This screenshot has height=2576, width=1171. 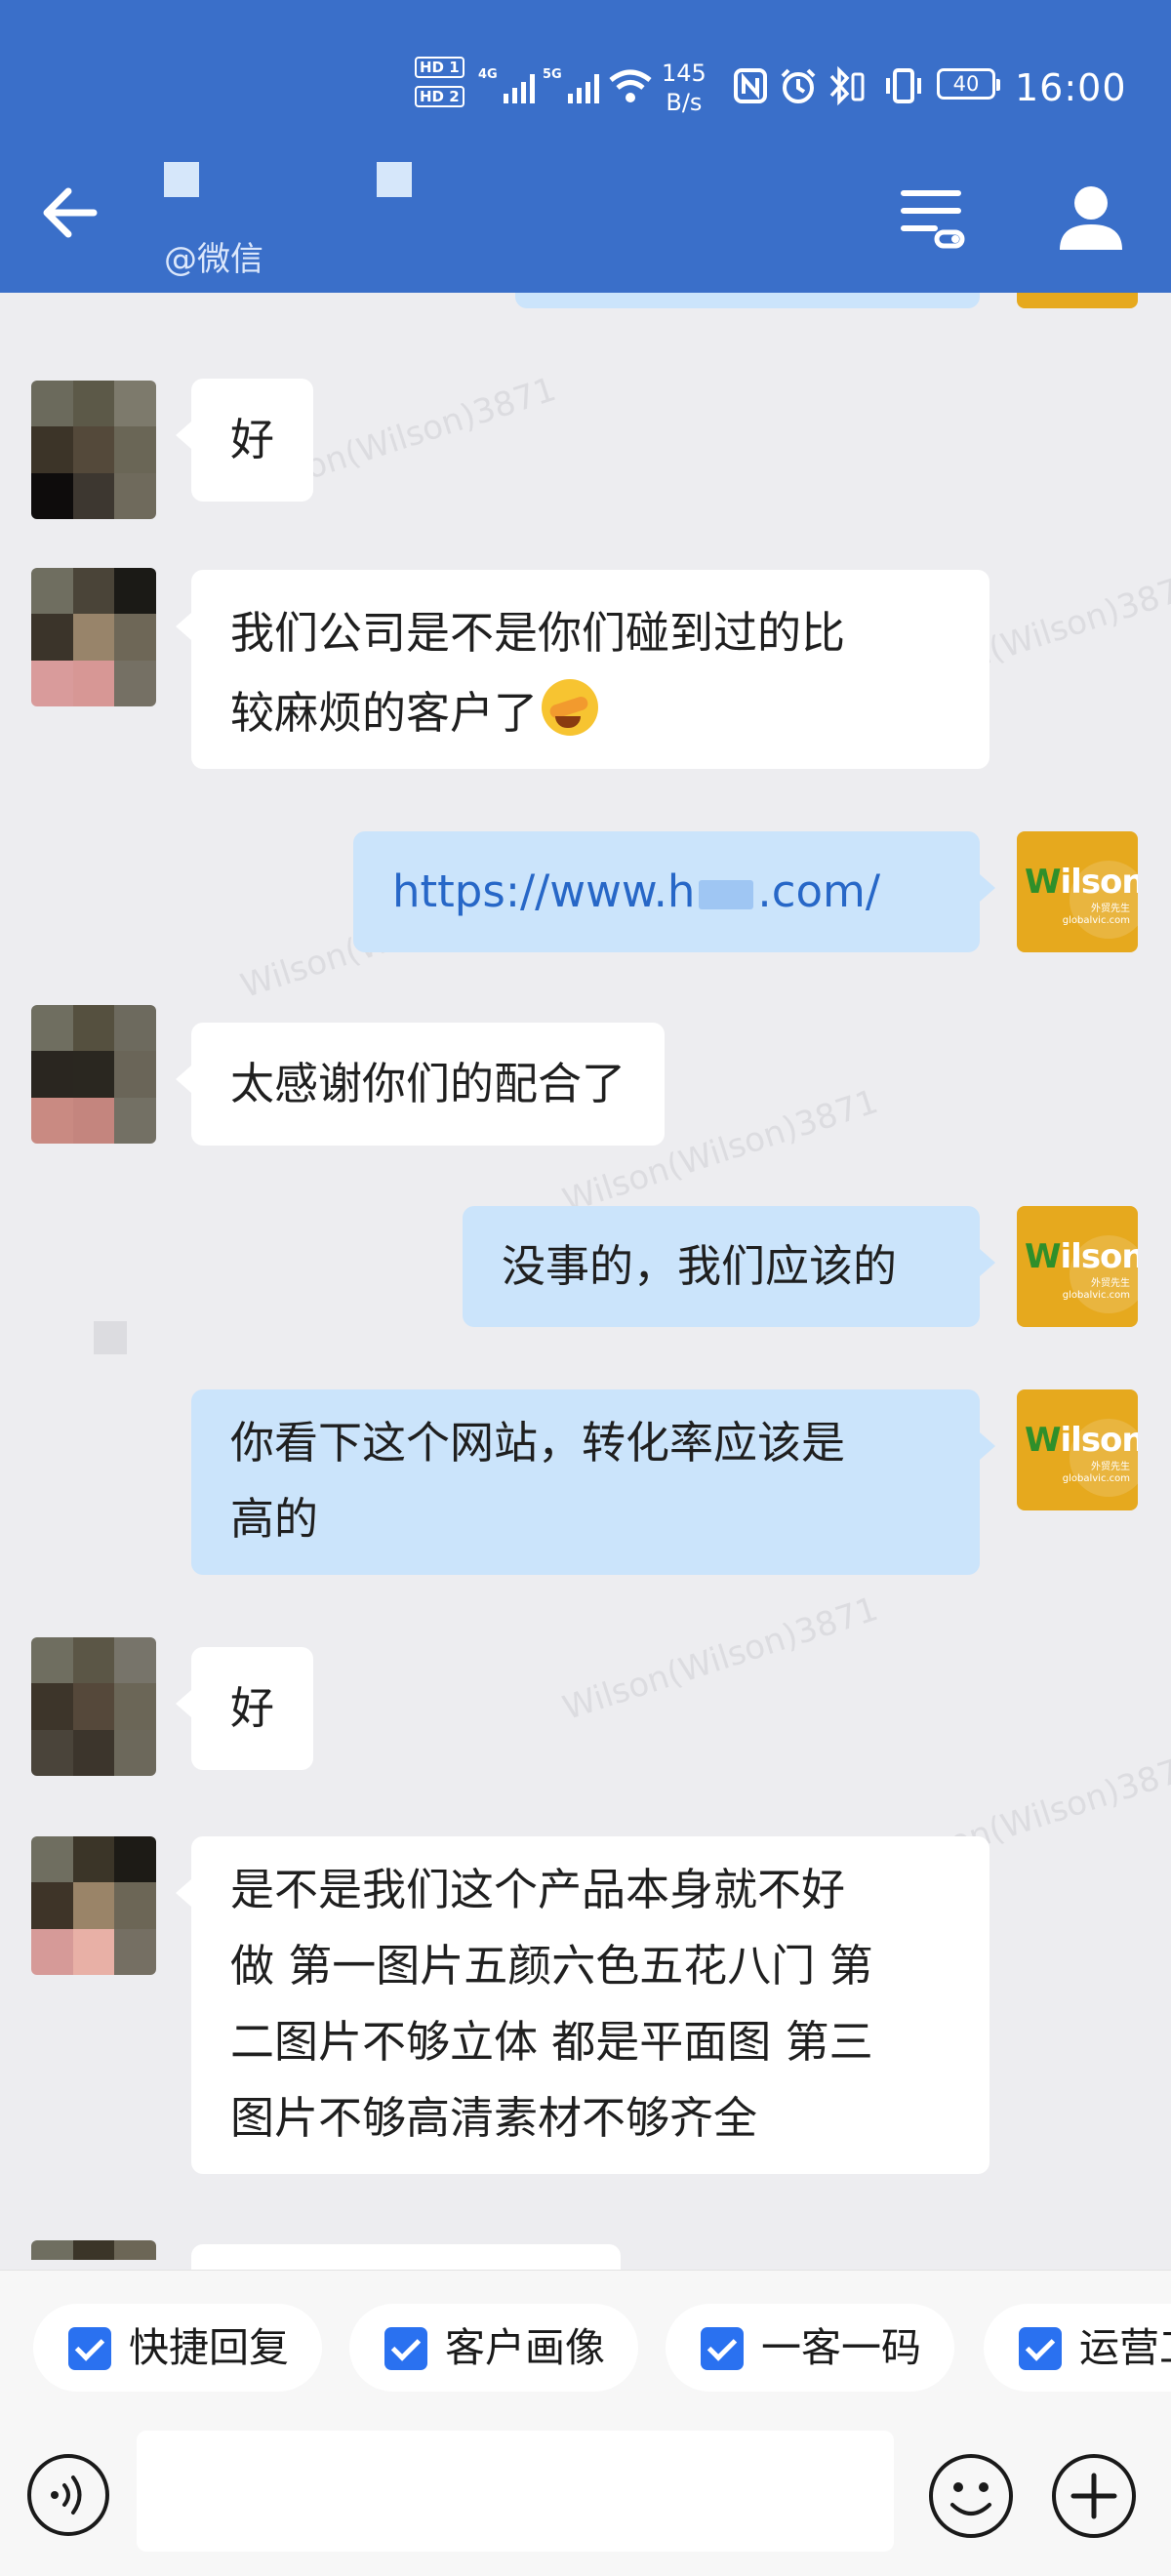 I want to click on contact-source-label: @微信, so click(x=213, y=259).